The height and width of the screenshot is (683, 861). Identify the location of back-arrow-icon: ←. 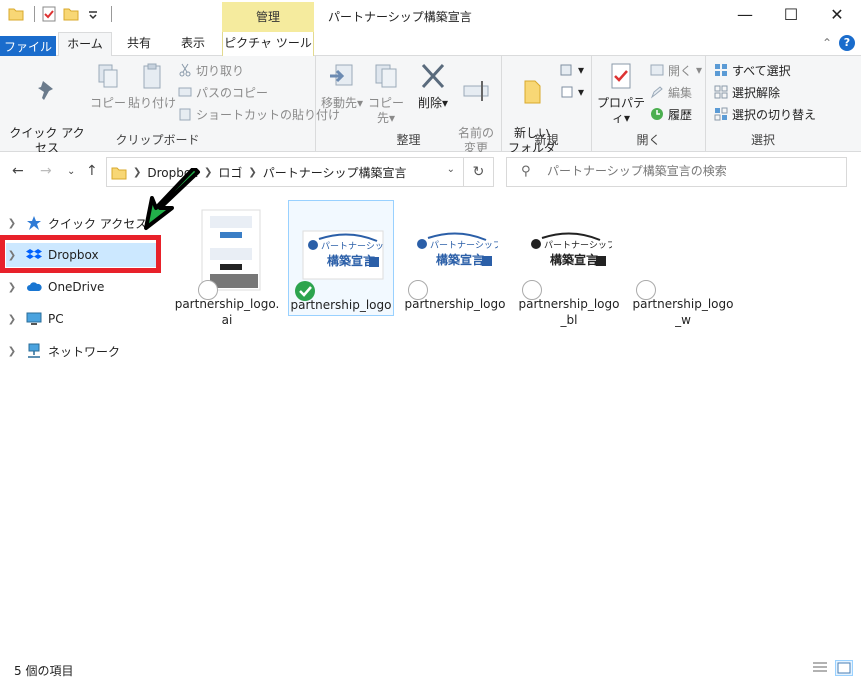
(18, 171).